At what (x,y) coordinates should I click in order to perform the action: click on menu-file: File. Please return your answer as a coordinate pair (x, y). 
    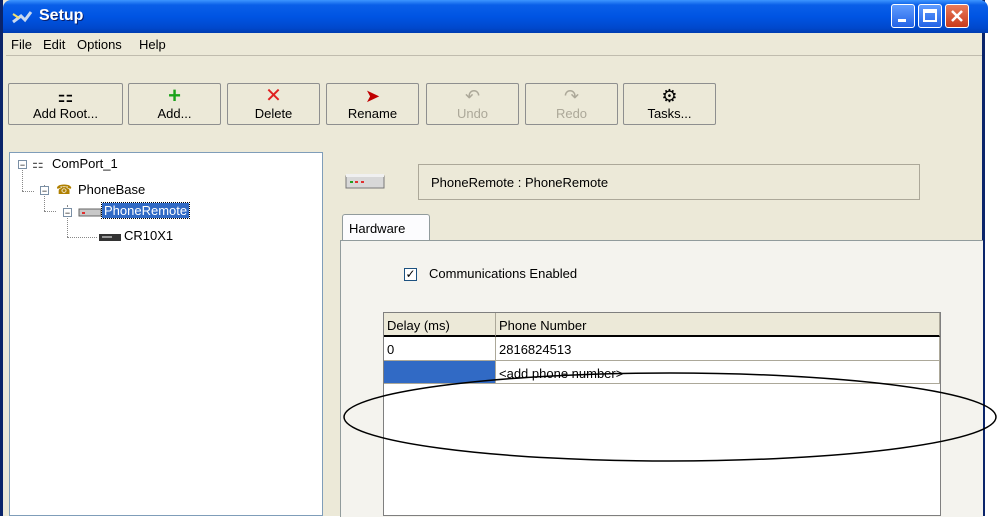
    Looking at the image, I should click on (21, 44).